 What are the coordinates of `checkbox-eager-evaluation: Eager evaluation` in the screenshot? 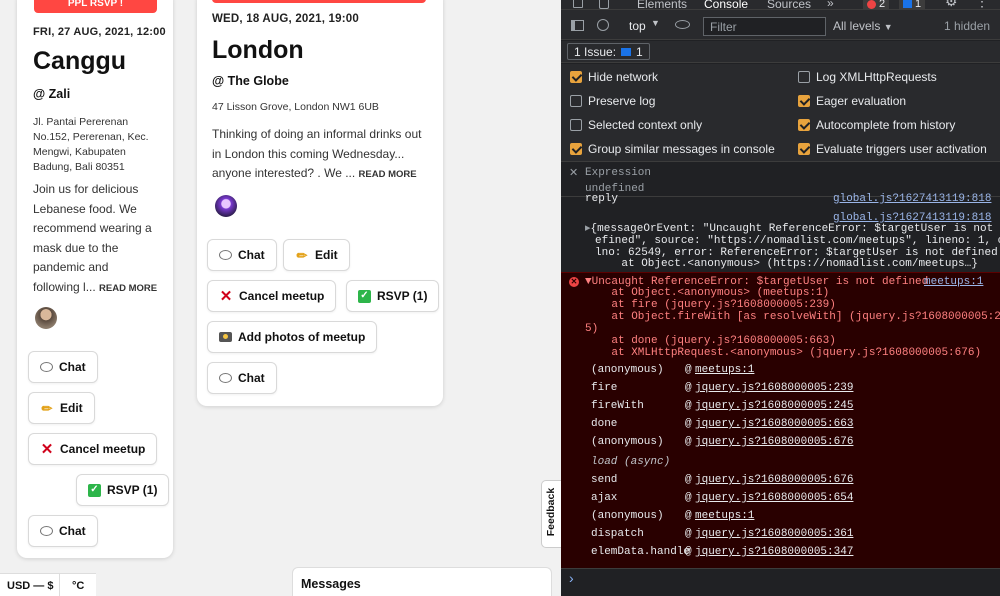 It's located at (852, 101).